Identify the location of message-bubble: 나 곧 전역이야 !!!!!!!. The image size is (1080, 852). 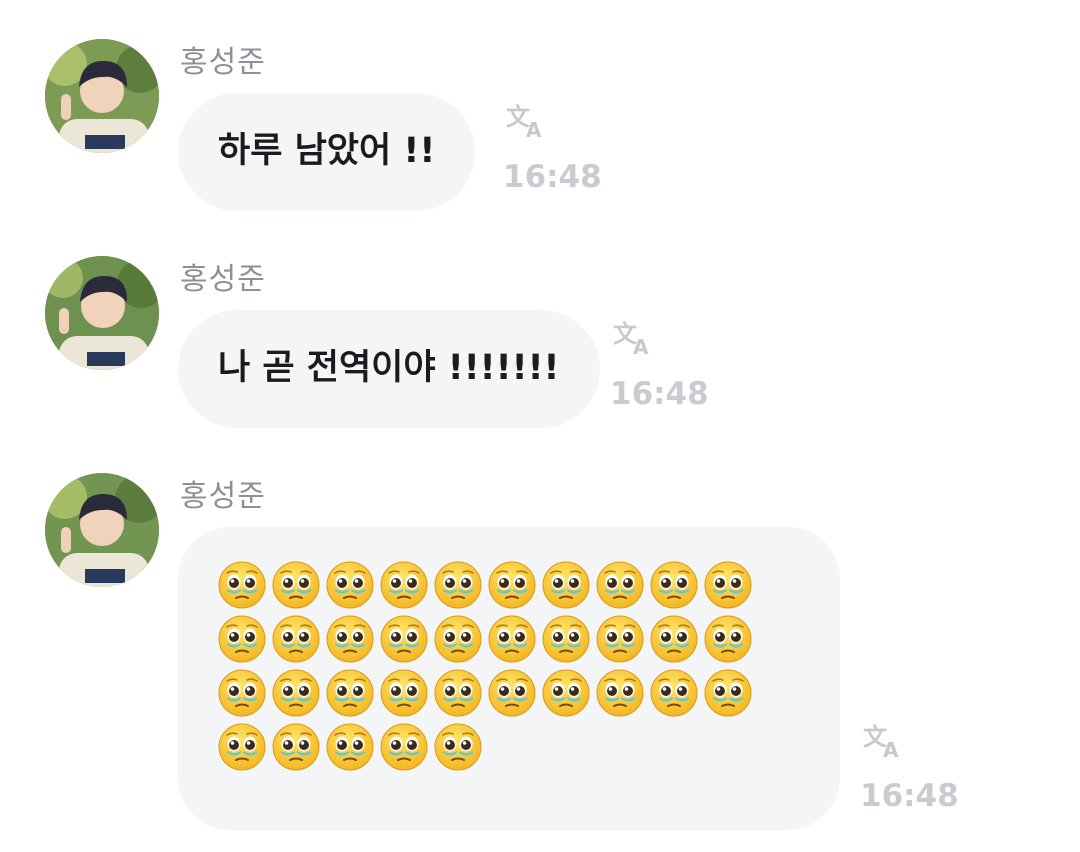
(389, 369).